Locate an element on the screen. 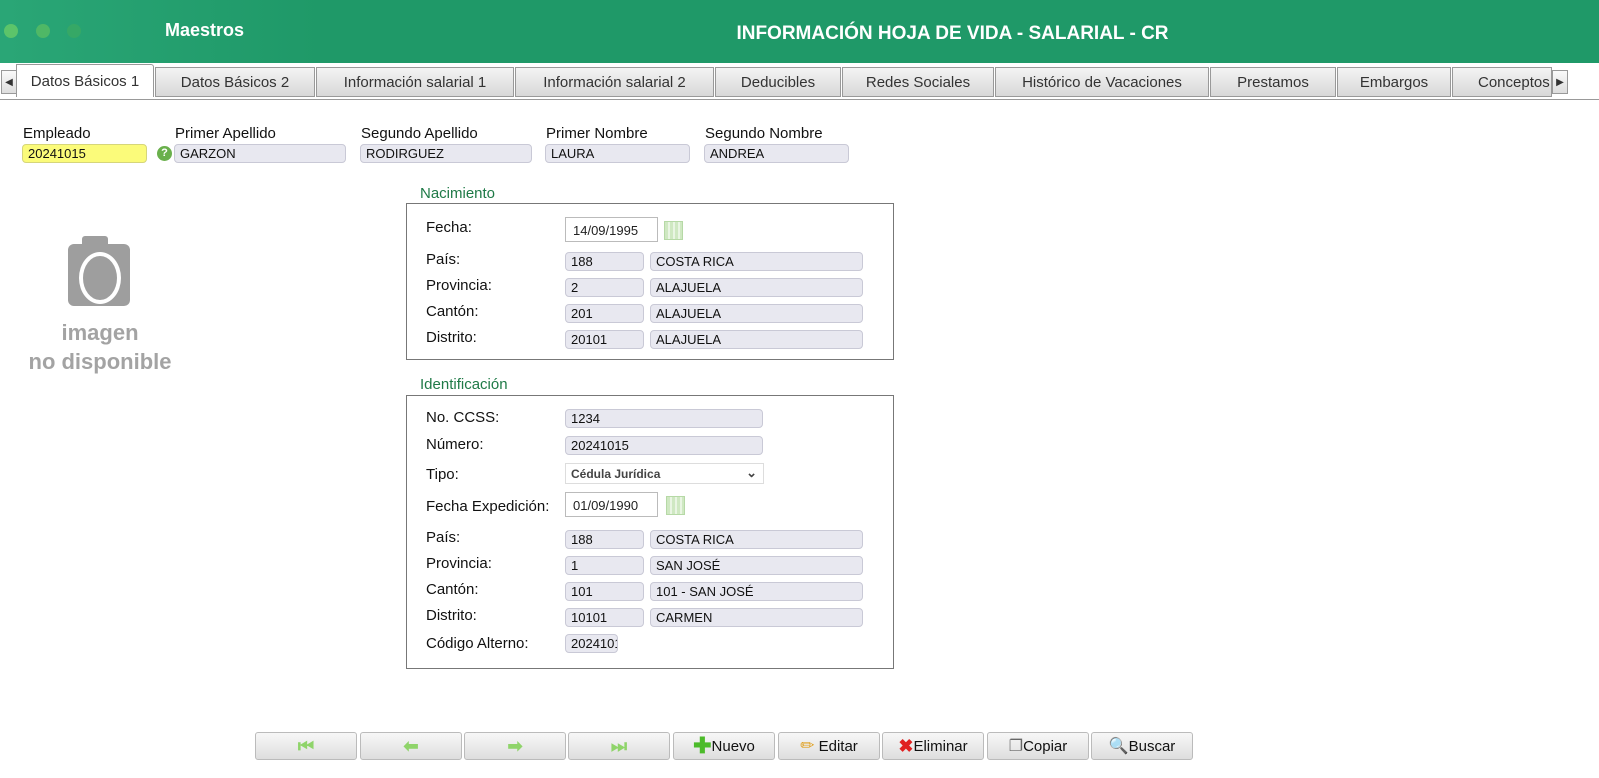 The height and width of the screenshot is (778, 1599). nacimiento-row-label: Provincia: is located at coordinates (459, 285).